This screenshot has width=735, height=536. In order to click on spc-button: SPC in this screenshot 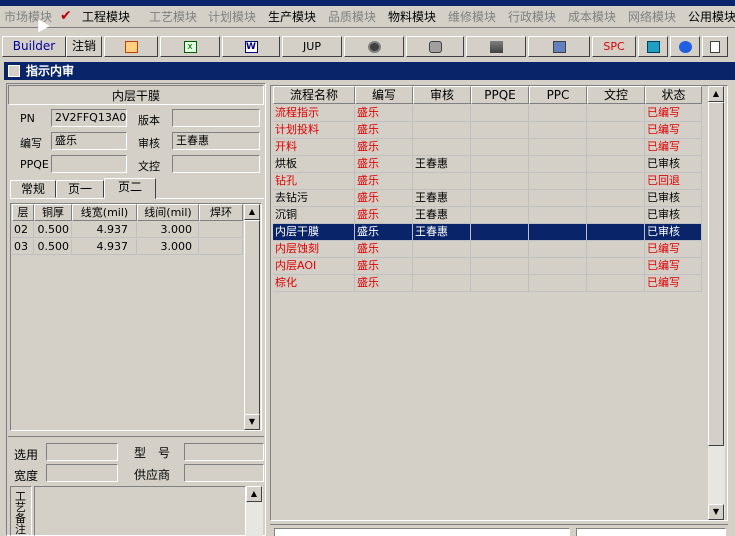, I will do `click(614, 46)`.